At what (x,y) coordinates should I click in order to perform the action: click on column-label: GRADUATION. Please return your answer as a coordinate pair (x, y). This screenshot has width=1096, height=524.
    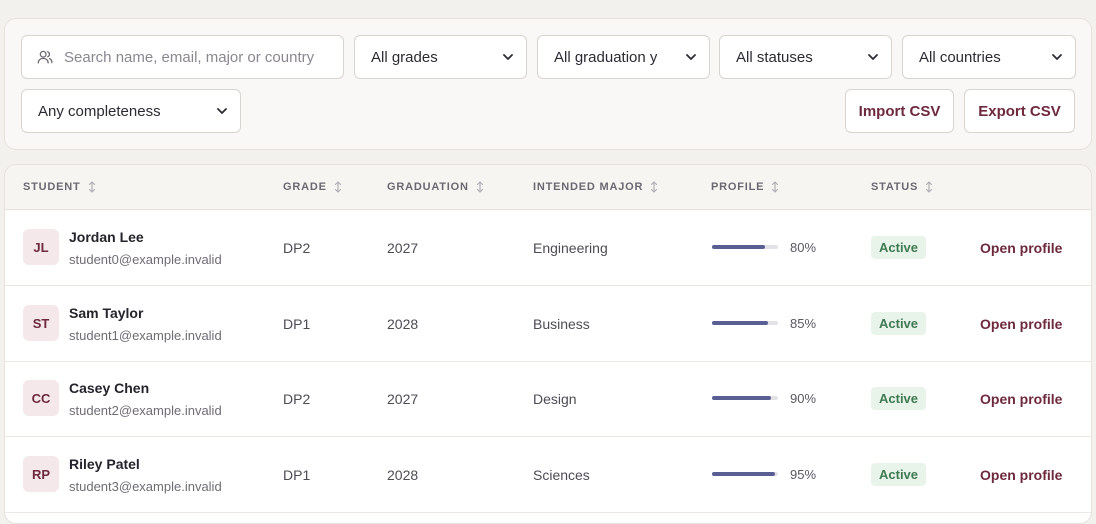
    Looking at the image, I should click on (428, 187).